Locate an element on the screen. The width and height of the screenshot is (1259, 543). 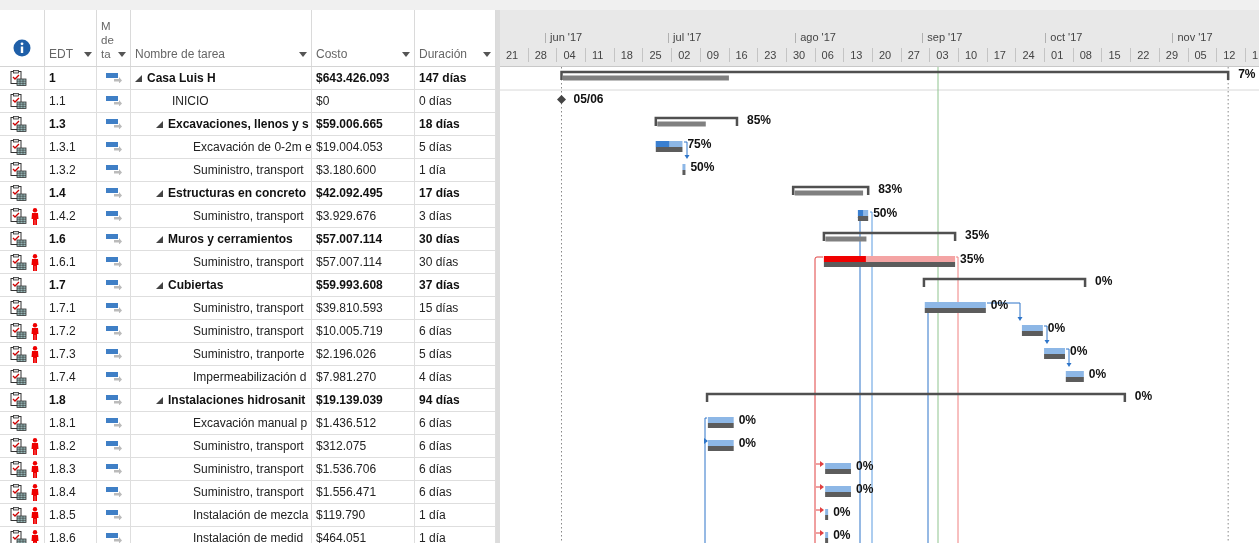
week-label: 11 is located at coordinates (600, 54).